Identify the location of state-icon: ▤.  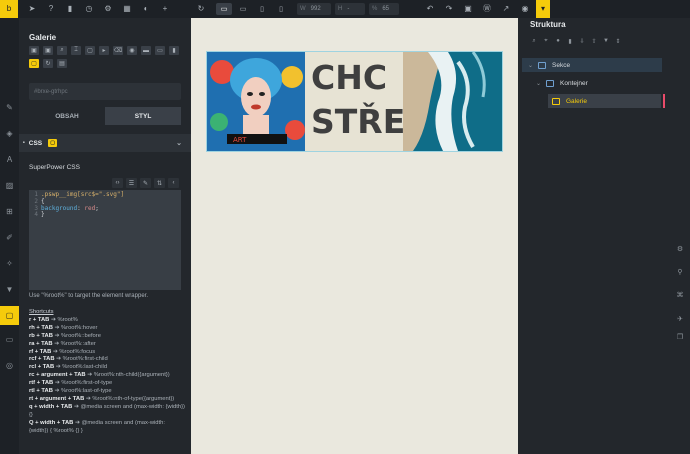
(62, 63).